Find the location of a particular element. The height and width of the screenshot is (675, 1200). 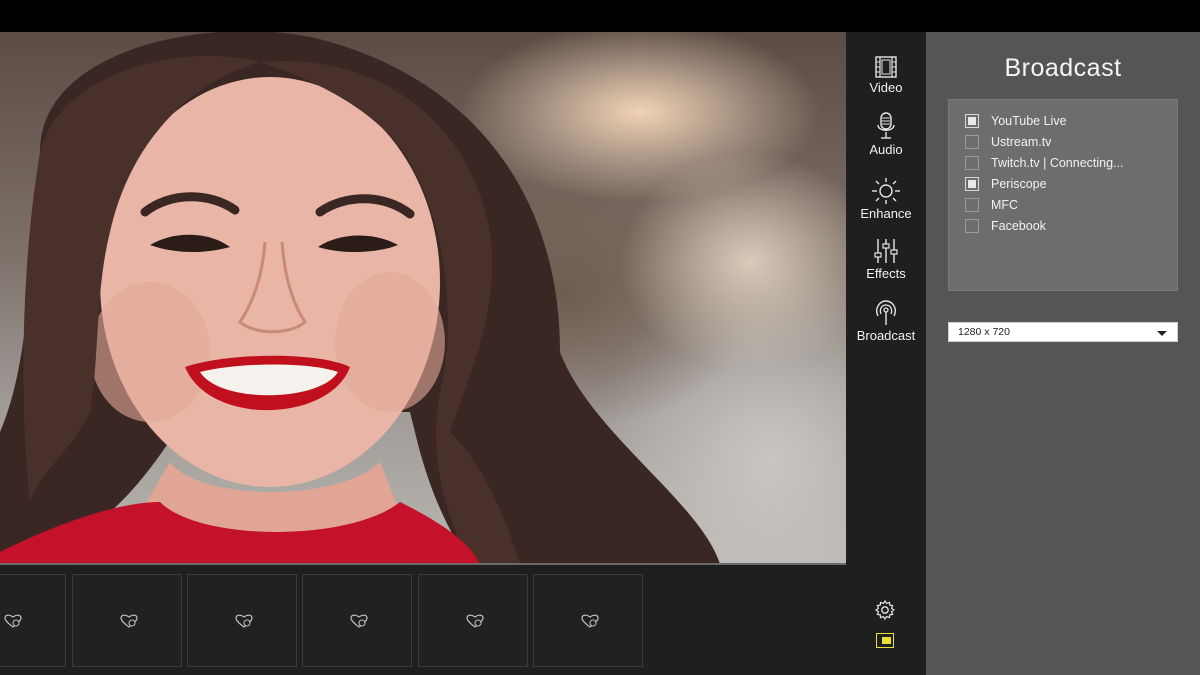

rail-item-broadcast: Broadcast is located at coordinates (886, 321).